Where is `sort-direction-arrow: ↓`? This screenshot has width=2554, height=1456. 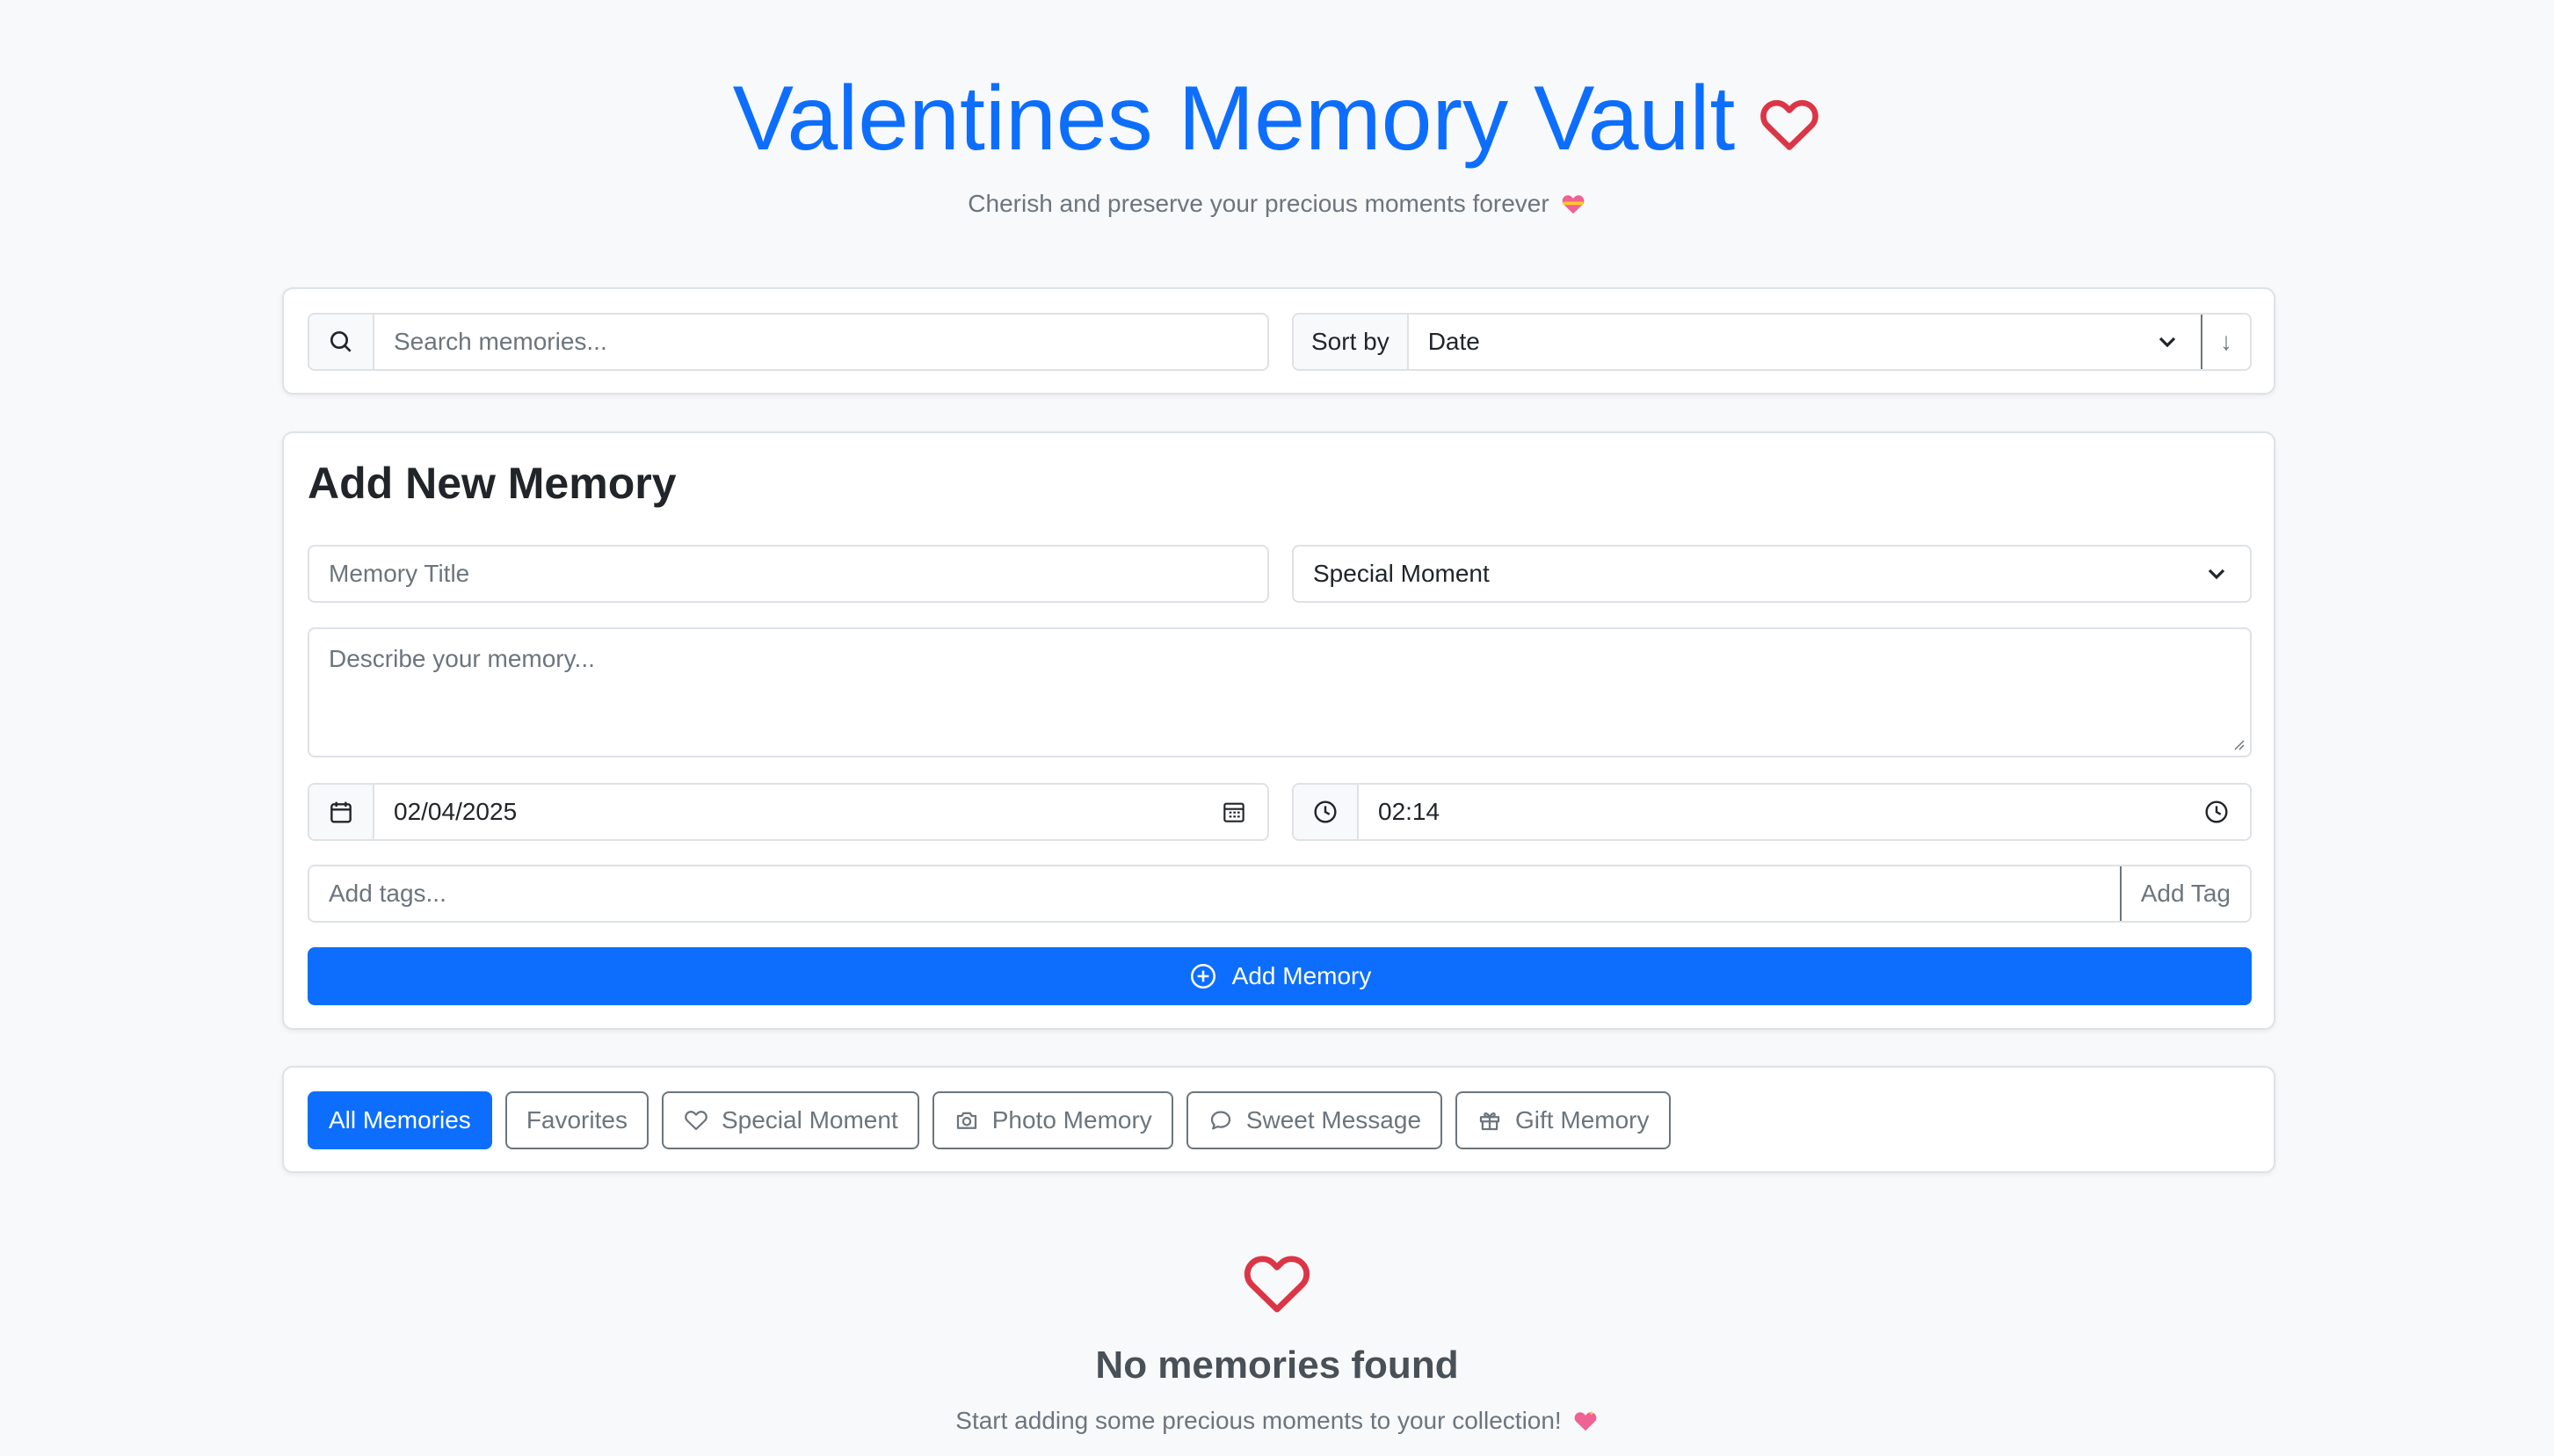 sort-direction-arrow: ↓ is located at coordinates (2226, 342).